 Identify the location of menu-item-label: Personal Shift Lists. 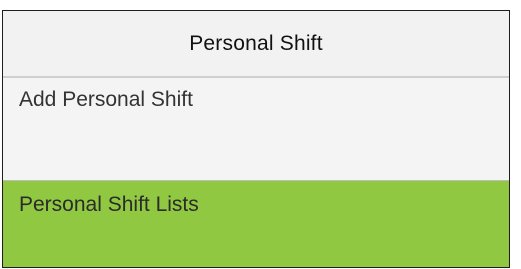
(109, 204).